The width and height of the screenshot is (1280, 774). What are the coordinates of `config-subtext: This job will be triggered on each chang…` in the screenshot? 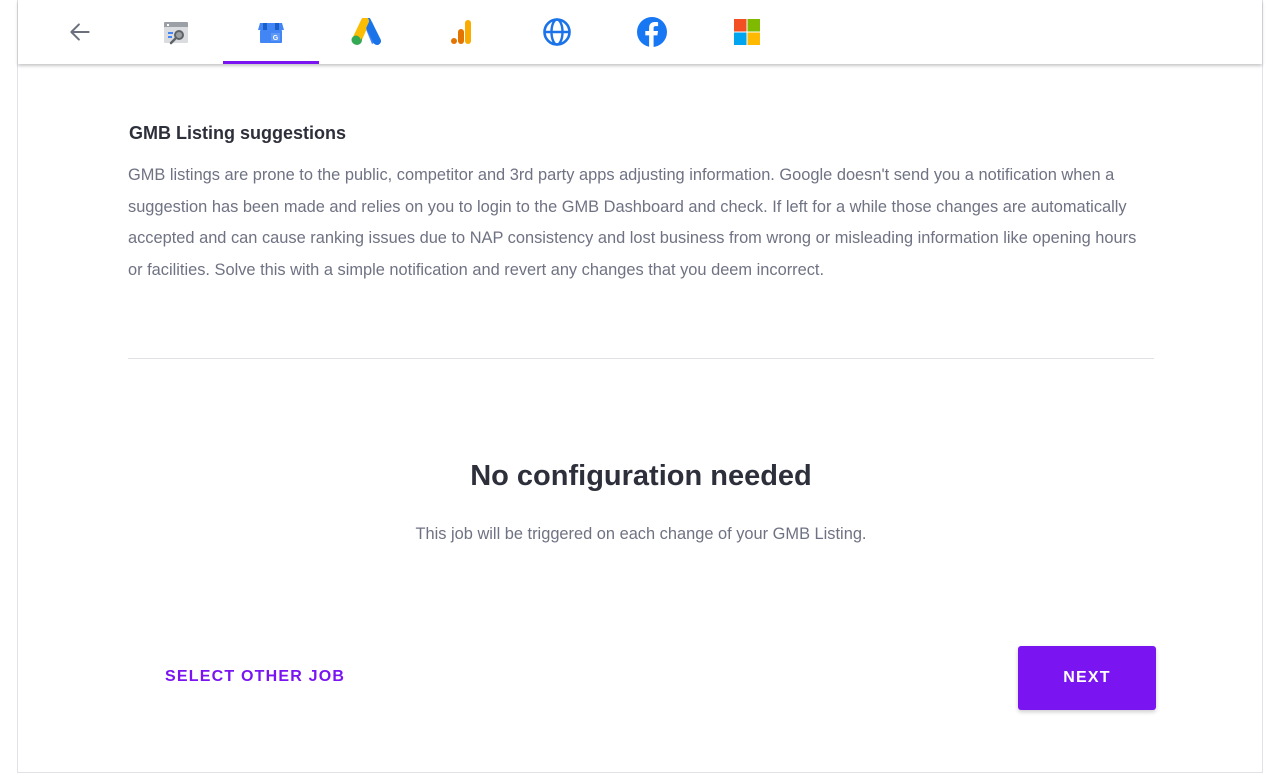 It's located at (641, 534).